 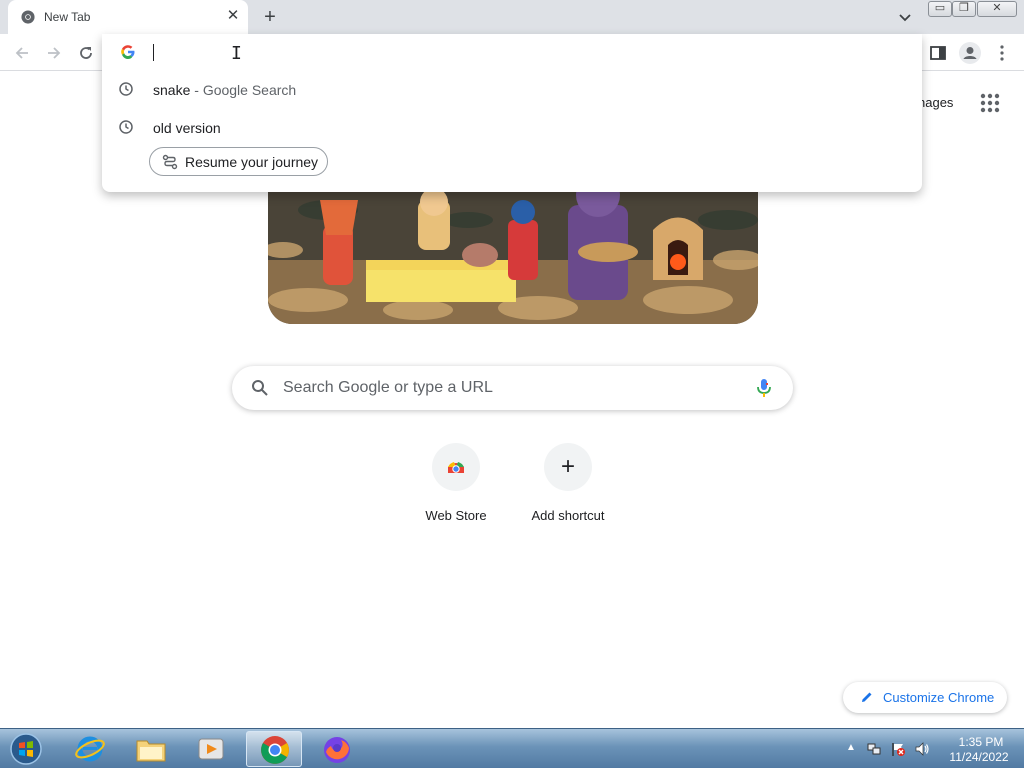 I want to click on clock-date: 11/24/2022, so click(x=979, y=757).